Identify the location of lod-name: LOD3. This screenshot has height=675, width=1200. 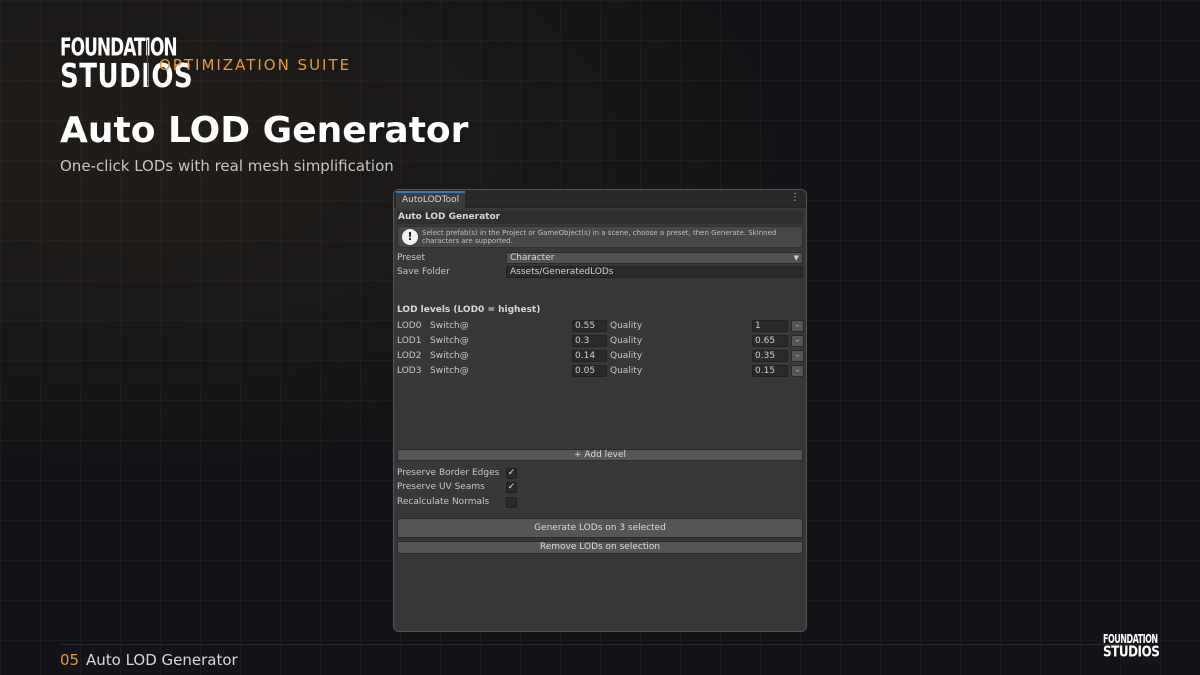
(409, 371).